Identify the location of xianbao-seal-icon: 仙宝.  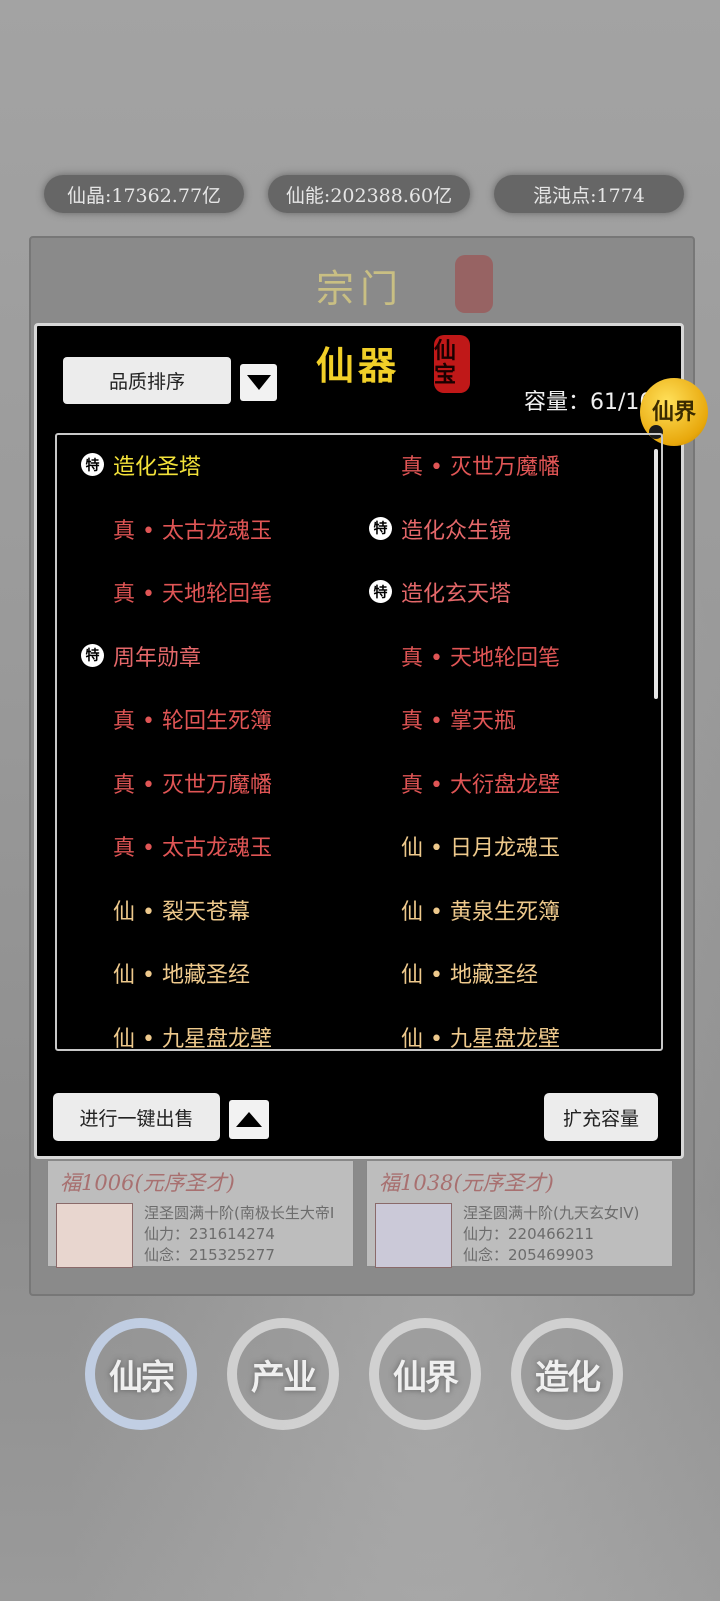
(452, 364).